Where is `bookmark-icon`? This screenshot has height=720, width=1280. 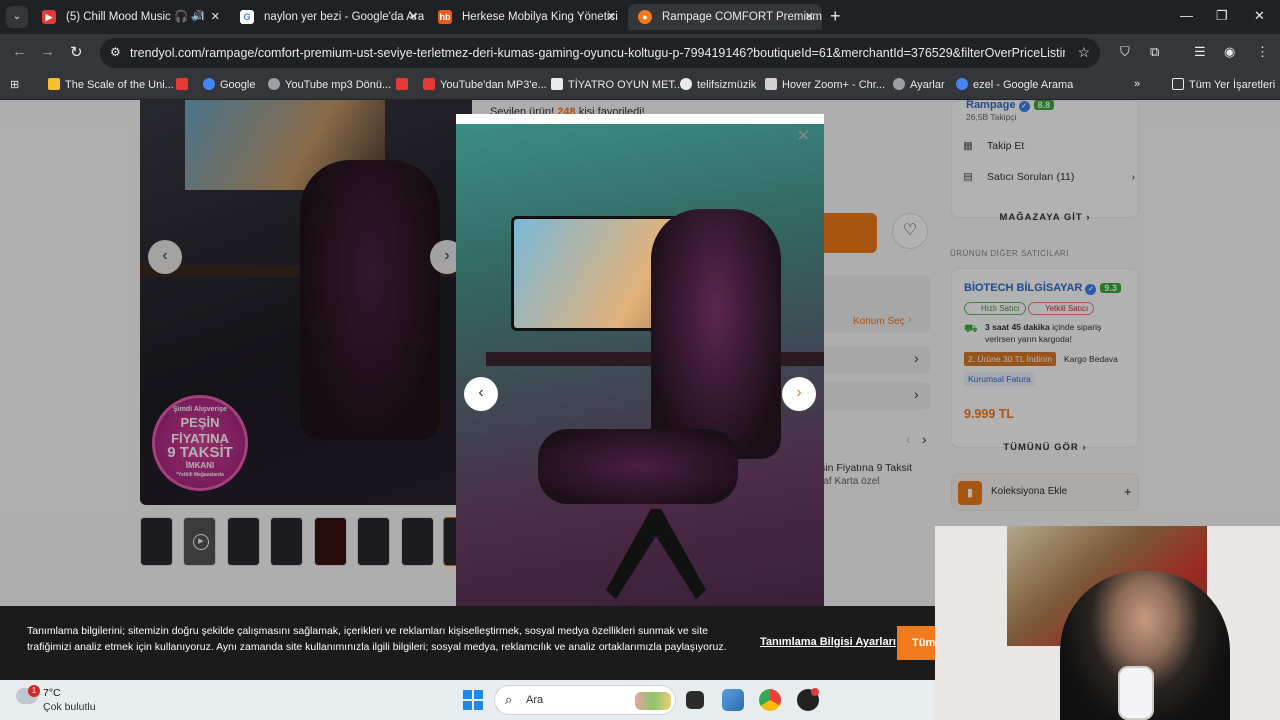
bookmark-icon is located at coordinates (54, 84).